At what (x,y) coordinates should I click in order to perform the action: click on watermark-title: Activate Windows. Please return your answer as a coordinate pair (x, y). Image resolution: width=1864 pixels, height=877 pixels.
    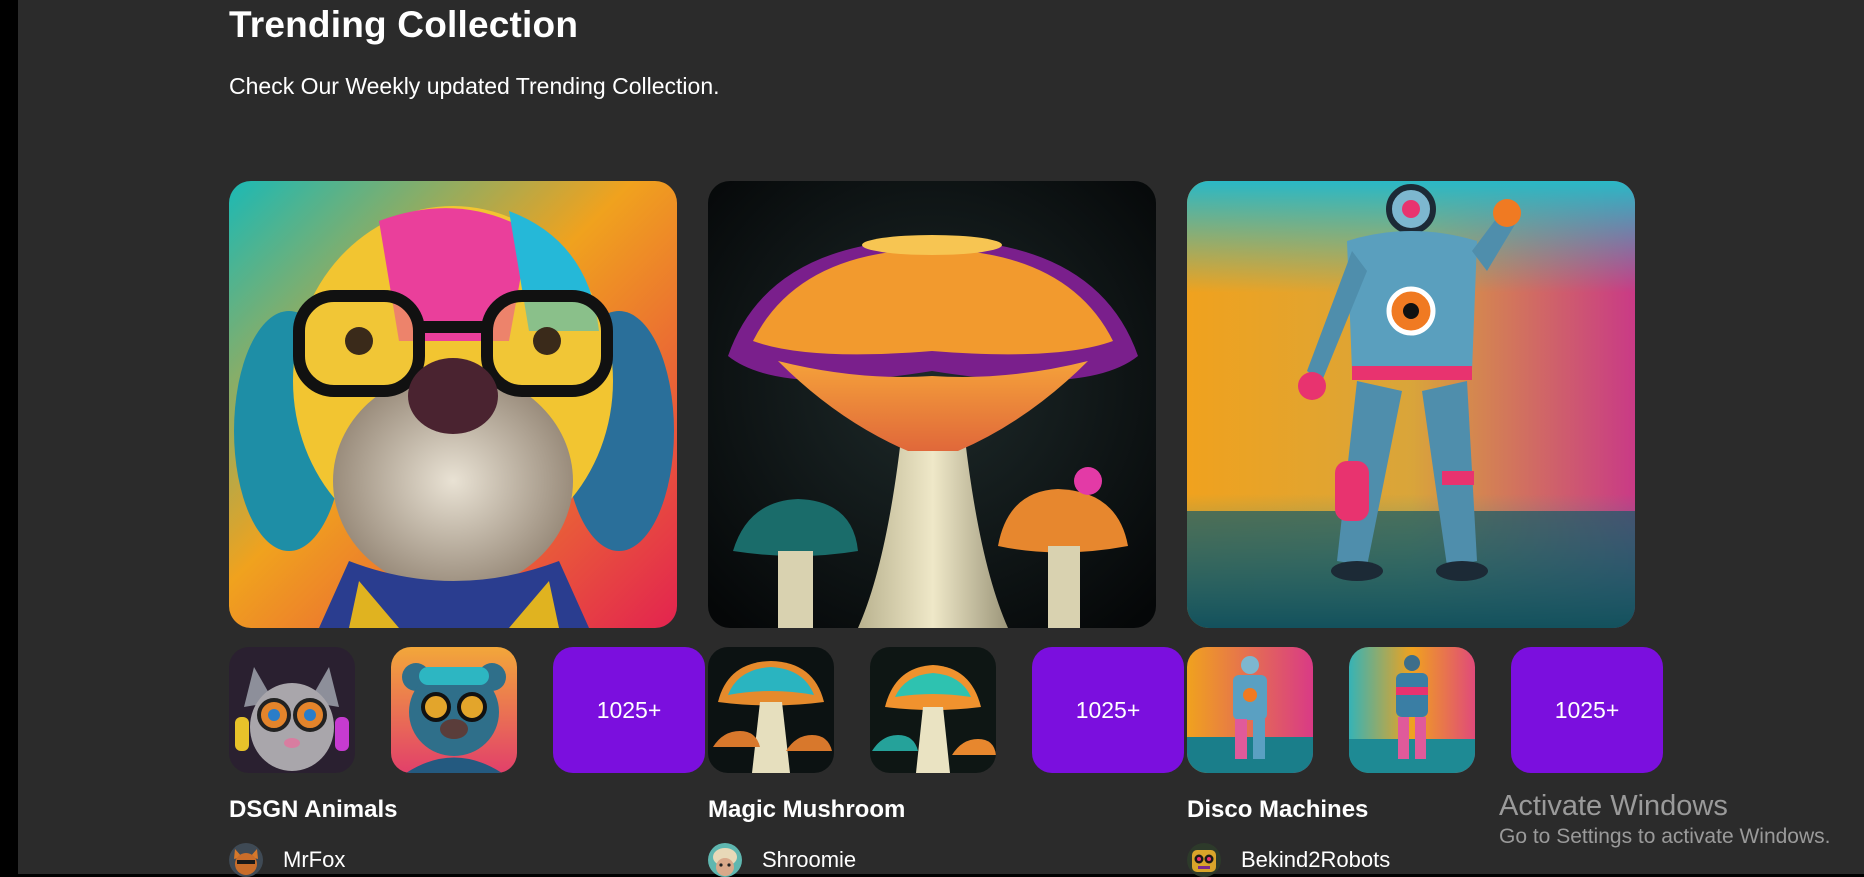
    Looking at the image, I should click on (1613, 806).